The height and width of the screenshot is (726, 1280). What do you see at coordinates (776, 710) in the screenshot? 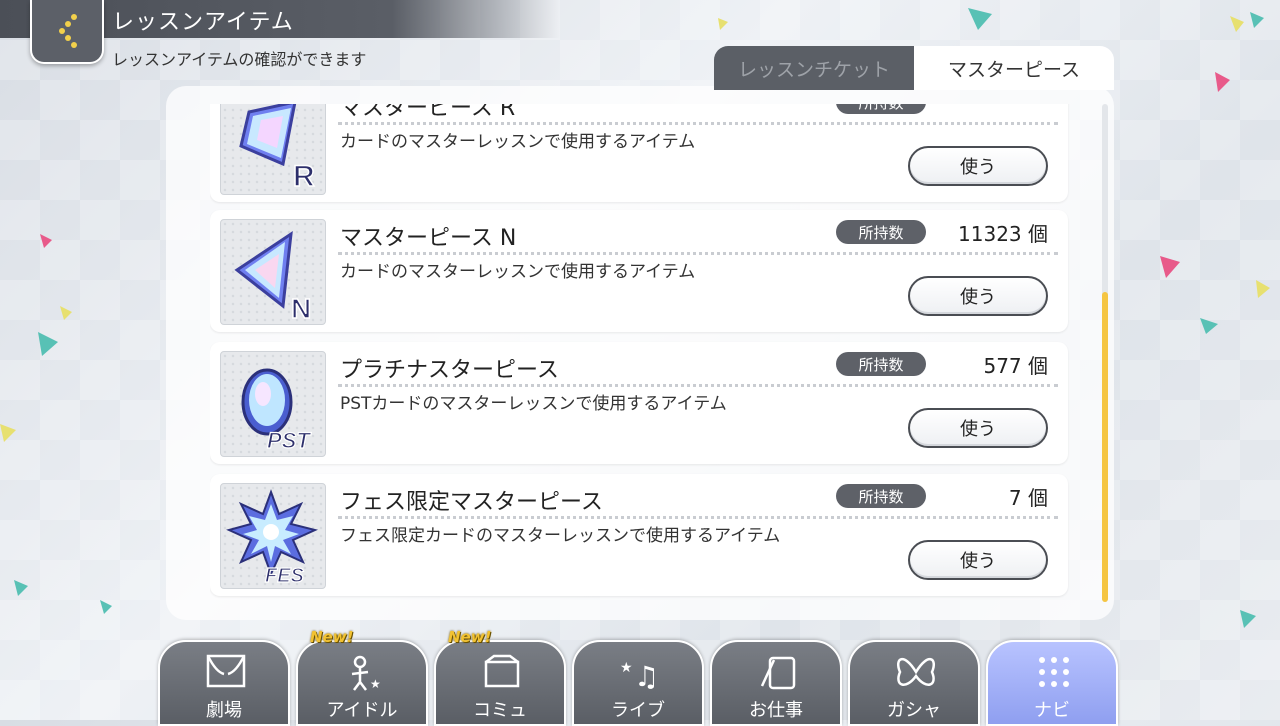
I see `nav-label: お仕事` at bounding box center [776, 710].